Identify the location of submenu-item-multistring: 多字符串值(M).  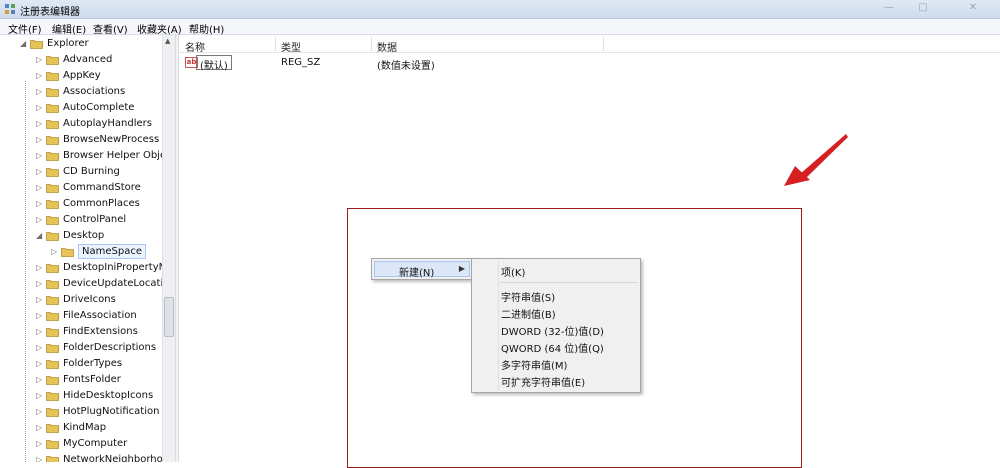
(534, 364).